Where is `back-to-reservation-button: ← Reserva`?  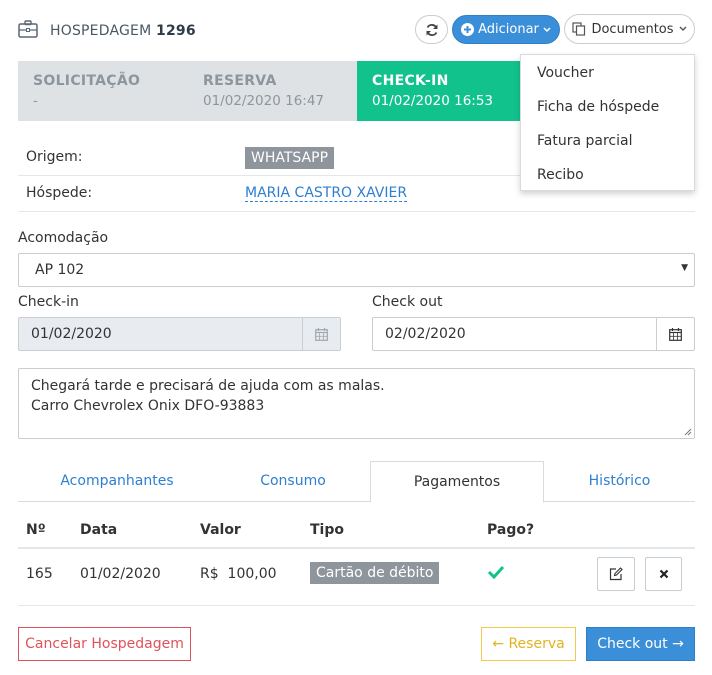
back-to-reservation-button: ← Reserva is located at coordinates (528, 644).